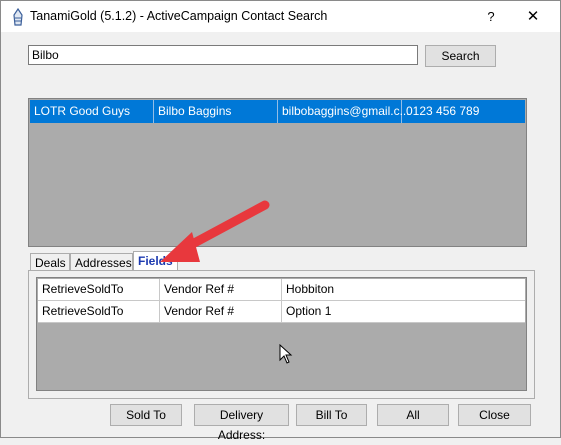 This screenshot has width=561, height=445. Describe the element at coordinates (309, 311) in the screenshot. I see `field-value-cell: Option 1` at that location.